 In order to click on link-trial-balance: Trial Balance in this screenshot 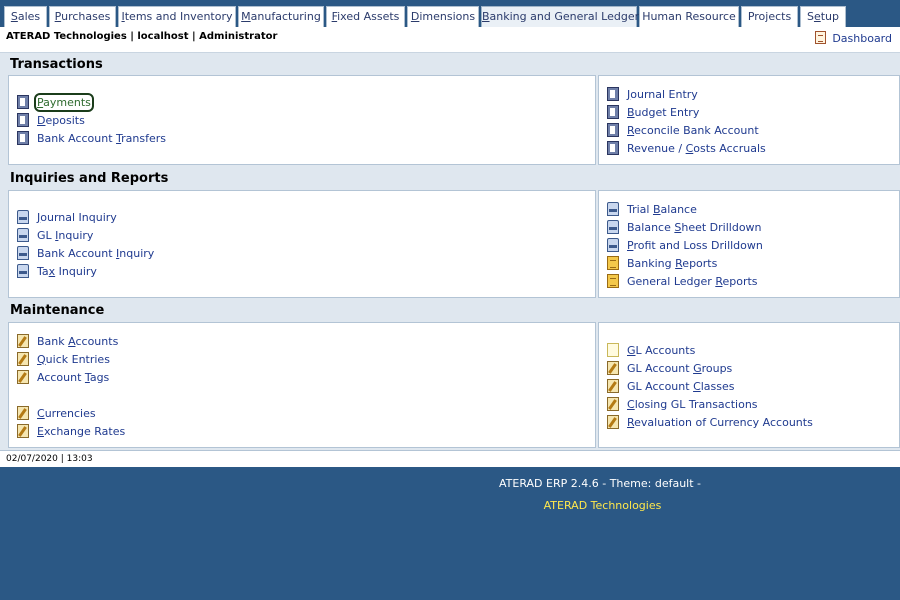, I will do `click(652, 209)`.